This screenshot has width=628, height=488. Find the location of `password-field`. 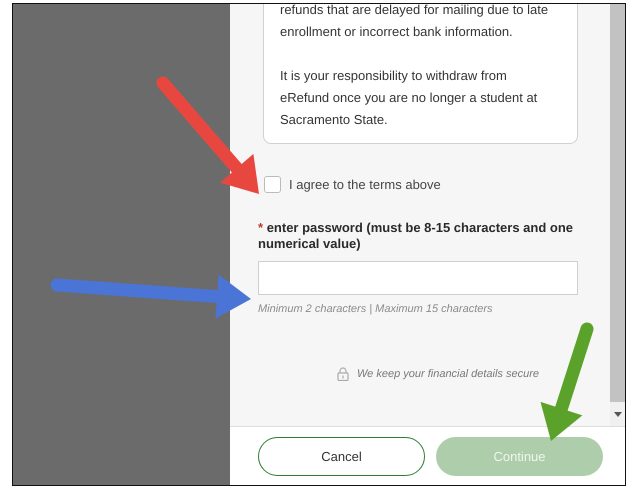

password-field is located at coordinates (418, 278).